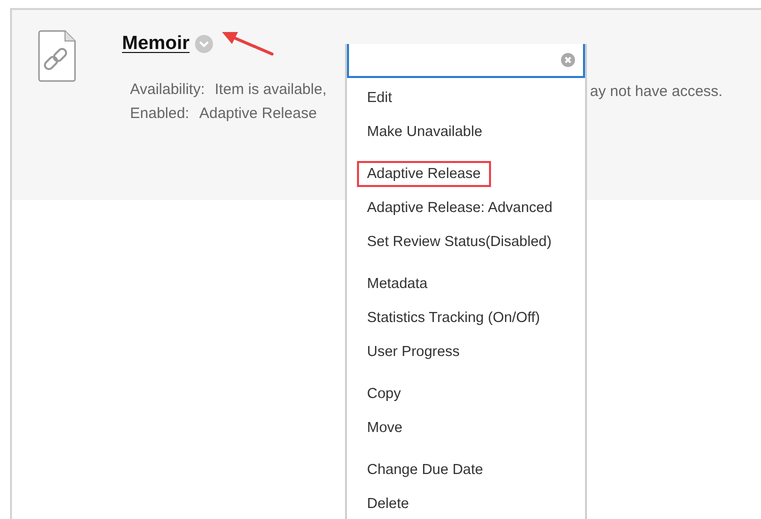 The image size is (761, 519). What do you see at coordinates (424, 132) in the screenshot?
I see `menu-item: Make Unavailable` at bounding box center [424, 132].